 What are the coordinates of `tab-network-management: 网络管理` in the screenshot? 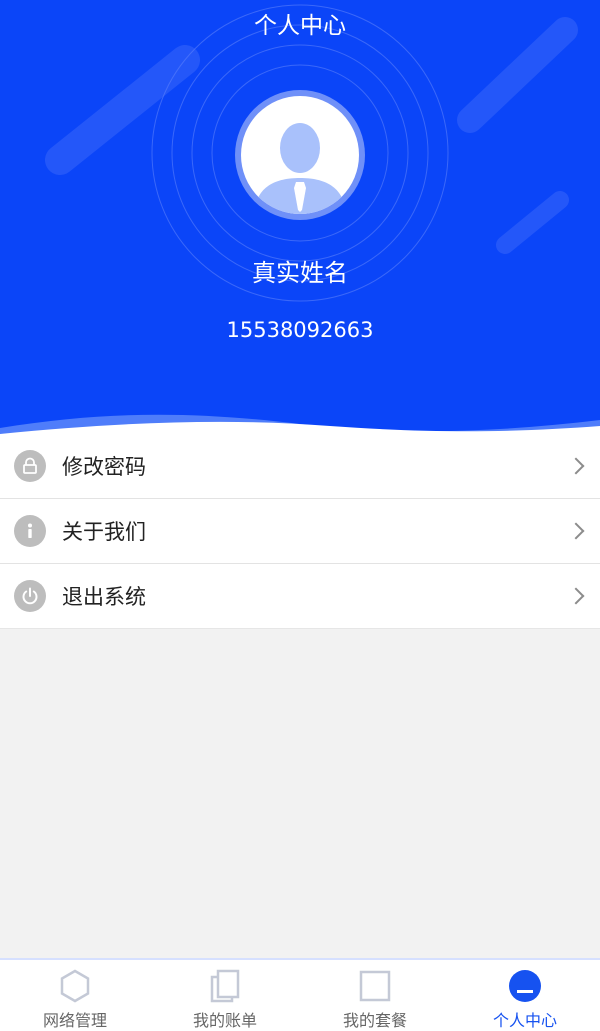 It's located at (75, 995).